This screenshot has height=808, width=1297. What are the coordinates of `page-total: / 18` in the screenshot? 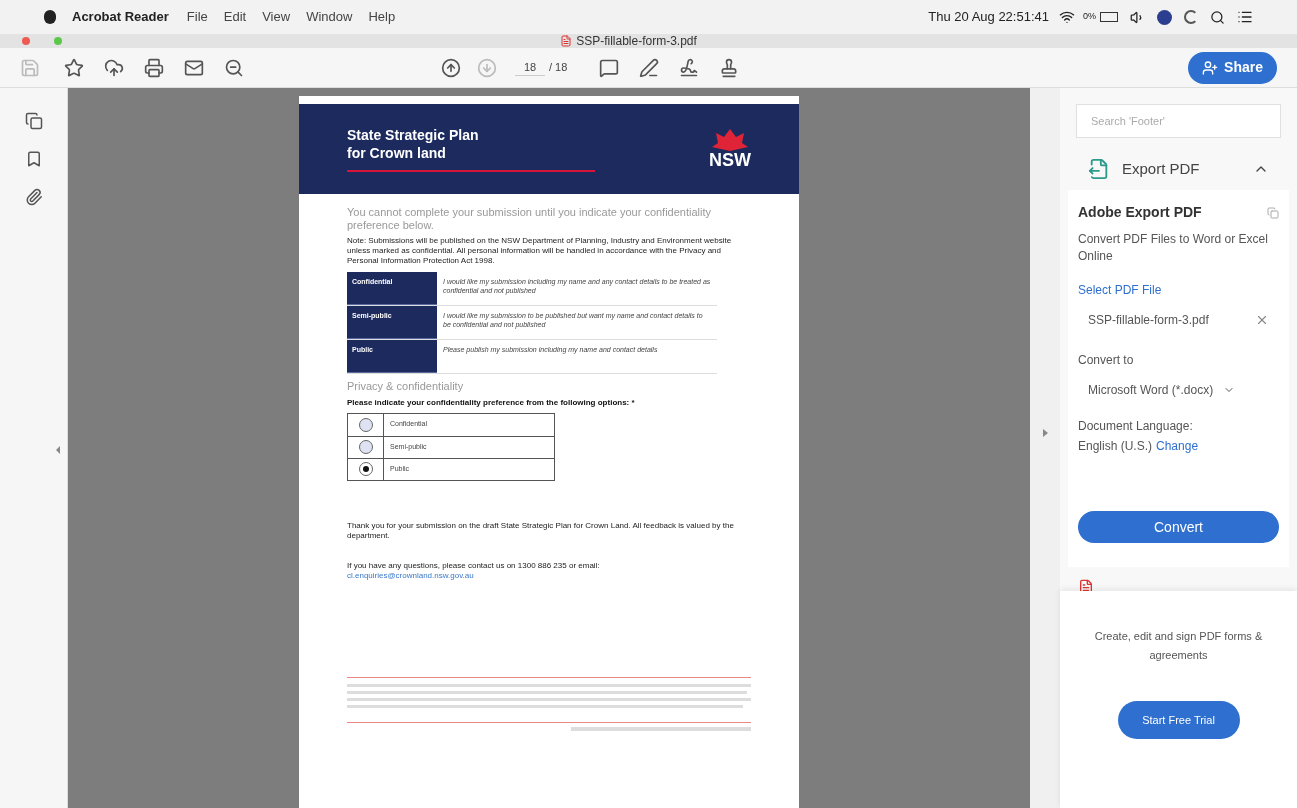 It's located at (558, 68).